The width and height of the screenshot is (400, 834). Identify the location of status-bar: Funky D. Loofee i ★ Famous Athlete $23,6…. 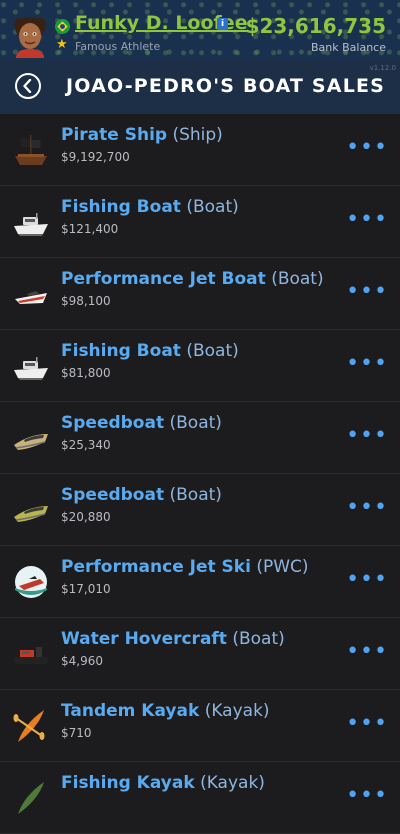
(200, 30).